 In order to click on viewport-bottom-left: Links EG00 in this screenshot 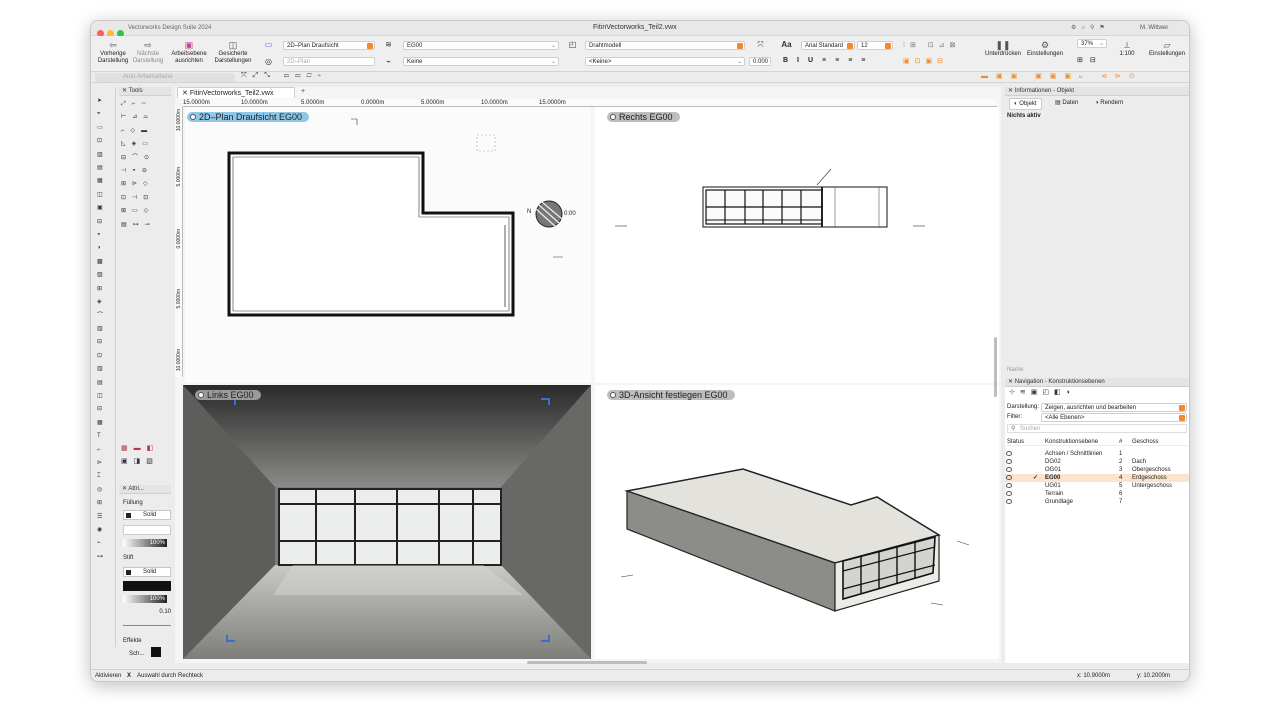, I will do `click(387, 522)`.